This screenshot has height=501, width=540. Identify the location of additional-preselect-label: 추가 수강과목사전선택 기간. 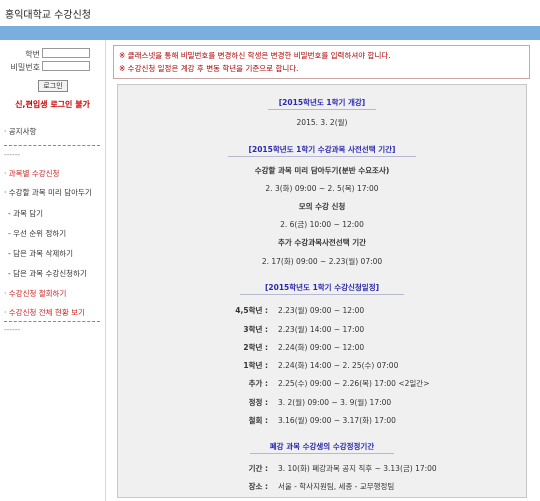
(322, 242).